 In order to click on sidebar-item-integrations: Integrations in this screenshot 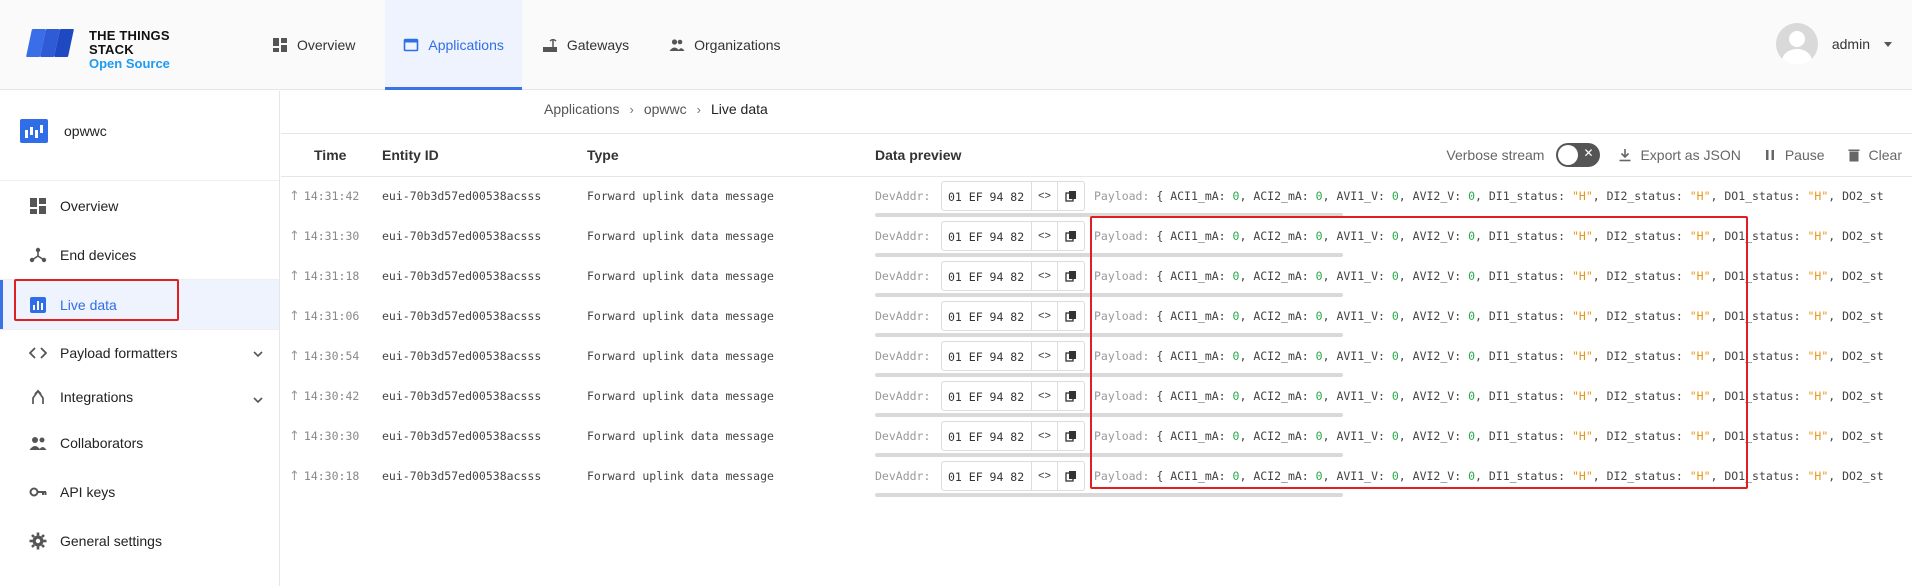, I will do `click(139, 397)`.